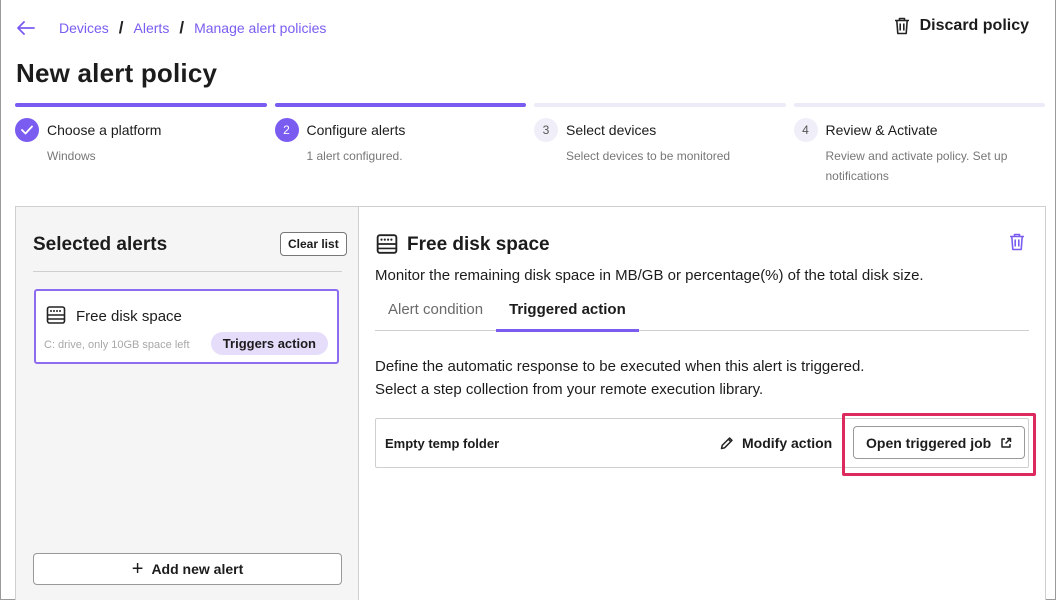 The width and height of the screenshot is (1056, 600). Describe the element at coordinates (26, 28) in the screenshot. I see `back-arrow-icon` at that location.